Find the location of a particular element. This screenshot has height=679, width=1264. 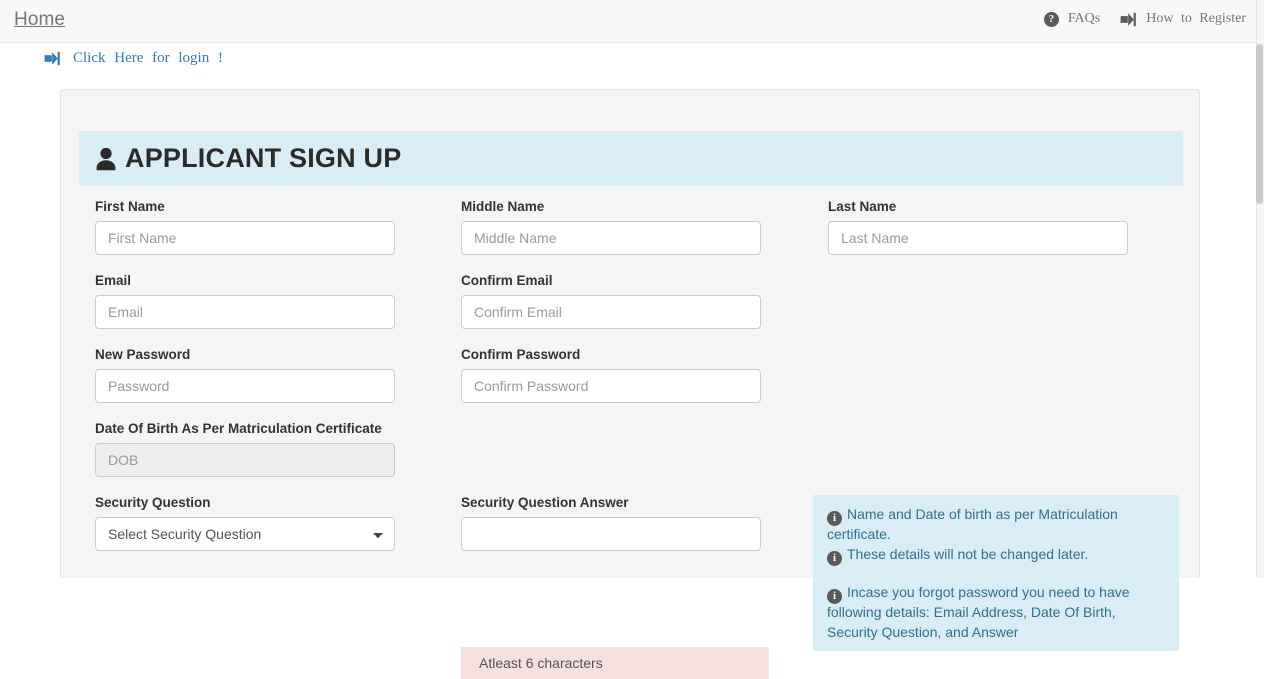

nav-link-faqs: ? FAQs is located at coordinates (1072, 19).